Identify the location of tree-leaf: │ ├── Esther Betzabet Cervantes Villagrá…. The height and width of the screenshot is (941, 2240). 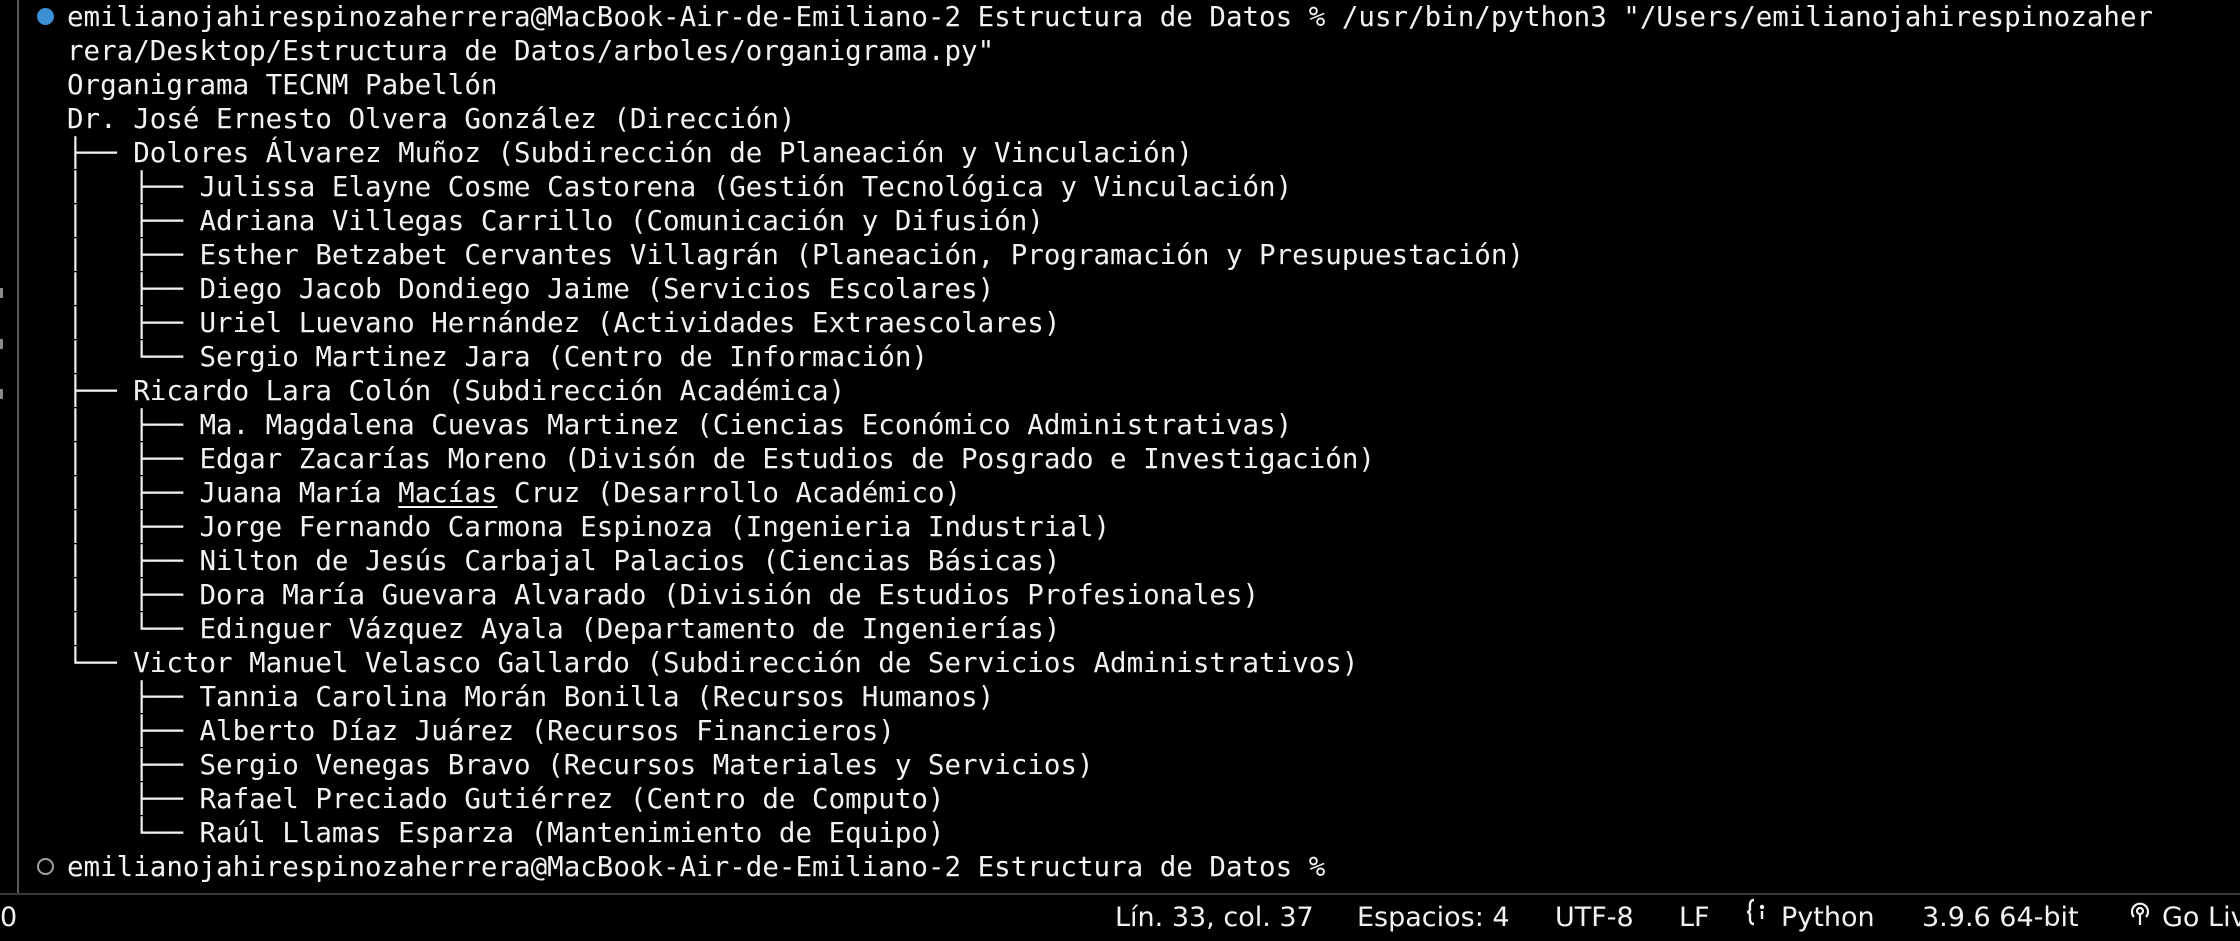
(795, 255).